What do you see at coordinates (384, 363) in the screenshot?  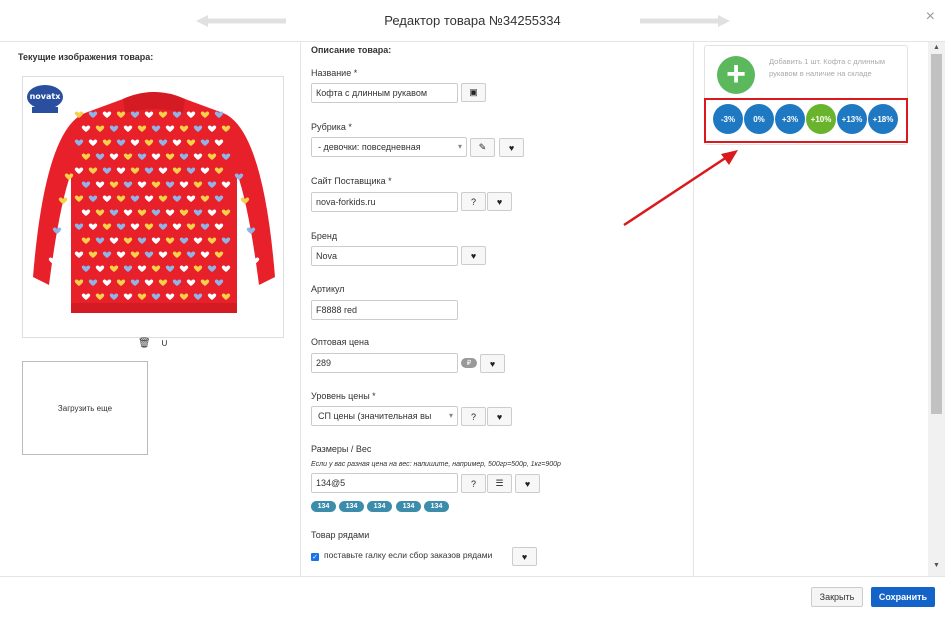 I see `wholesale-price-input: 289` at bounding box center [384, 363].